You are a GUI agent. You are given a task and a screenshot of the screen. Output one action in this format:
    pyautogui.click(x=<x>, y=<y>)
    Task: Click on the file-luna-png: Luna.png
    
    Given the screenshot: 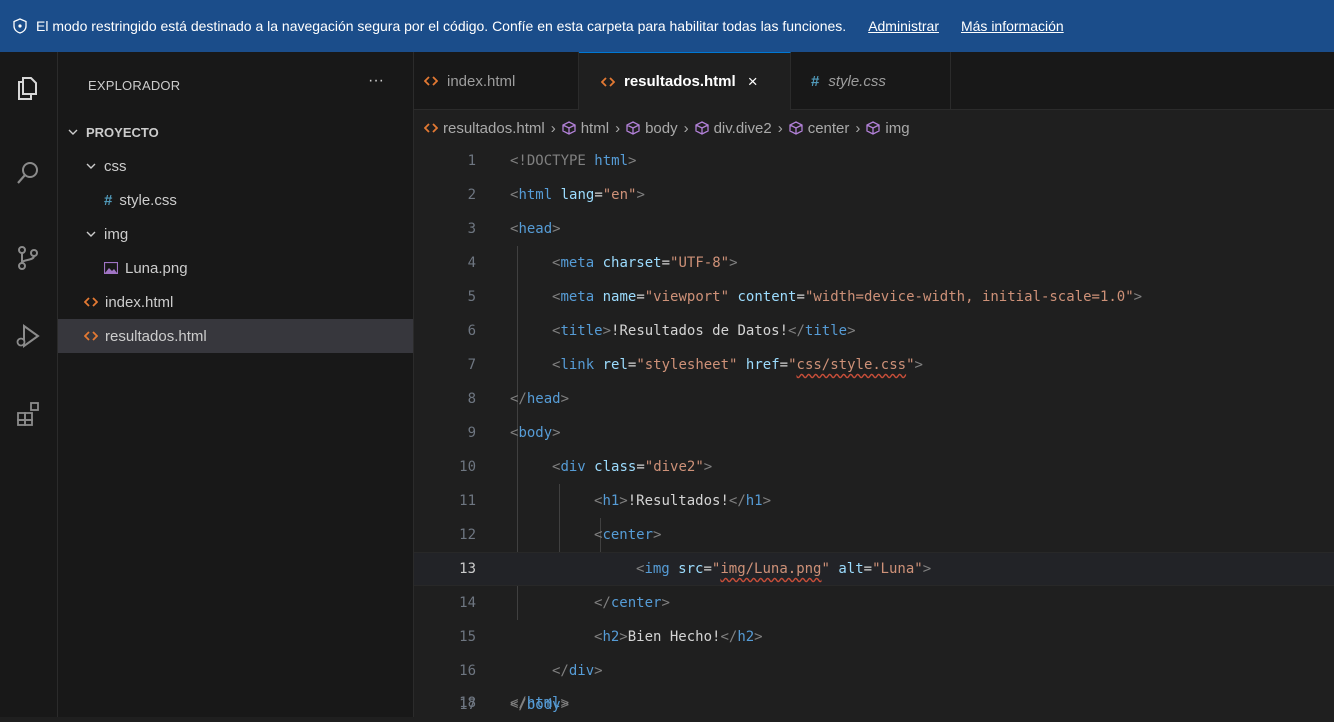 What is the action you would take?
    pyautogui.click(x=235, y=268)
    